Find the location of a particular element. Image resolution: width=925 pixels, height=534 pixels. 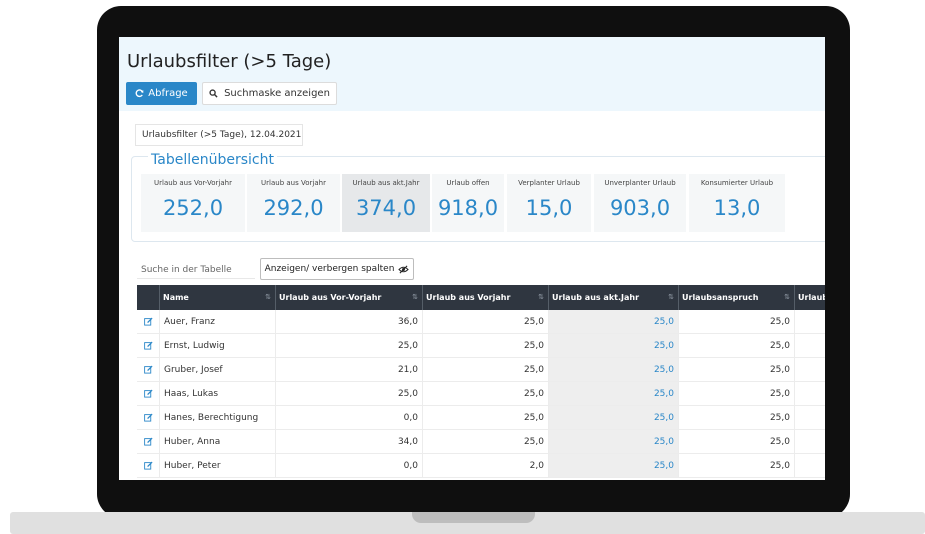

cell-name: Auer, Franz is located at coordinates (217, 321).